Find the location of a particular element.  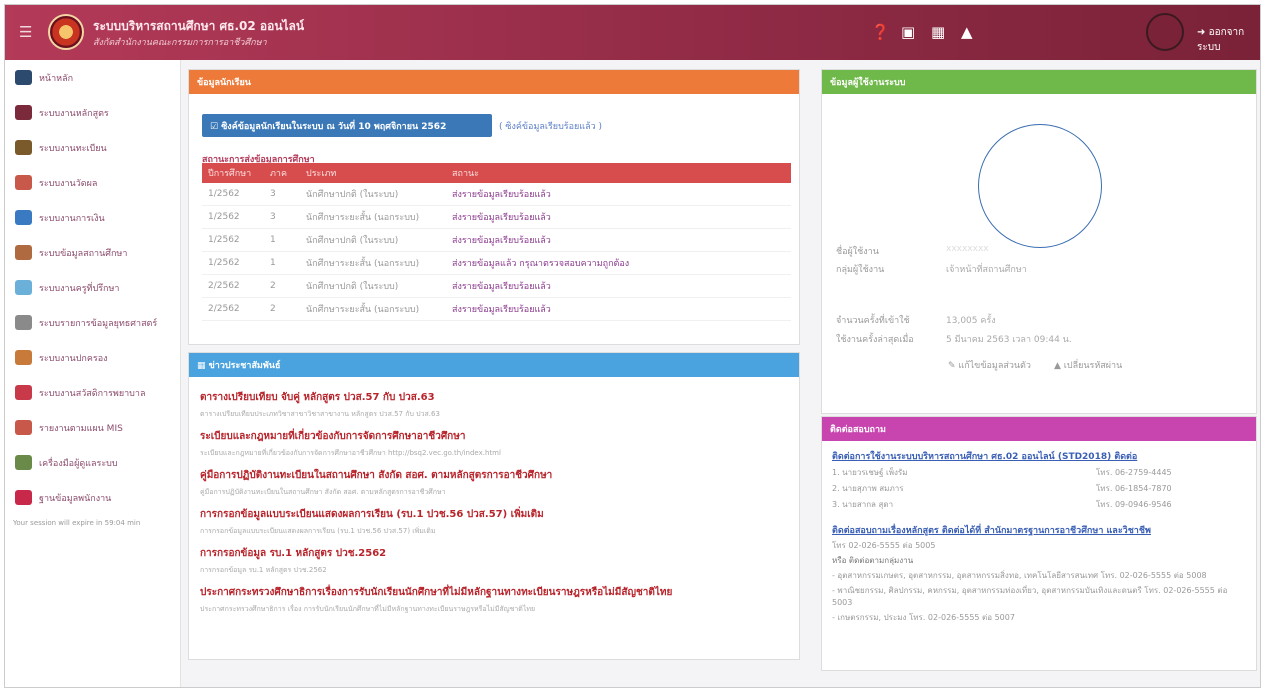

last-login-value: 5 มีนาคม 2563 เวลา 09:44 น. is located at coordinates (1009, 340).